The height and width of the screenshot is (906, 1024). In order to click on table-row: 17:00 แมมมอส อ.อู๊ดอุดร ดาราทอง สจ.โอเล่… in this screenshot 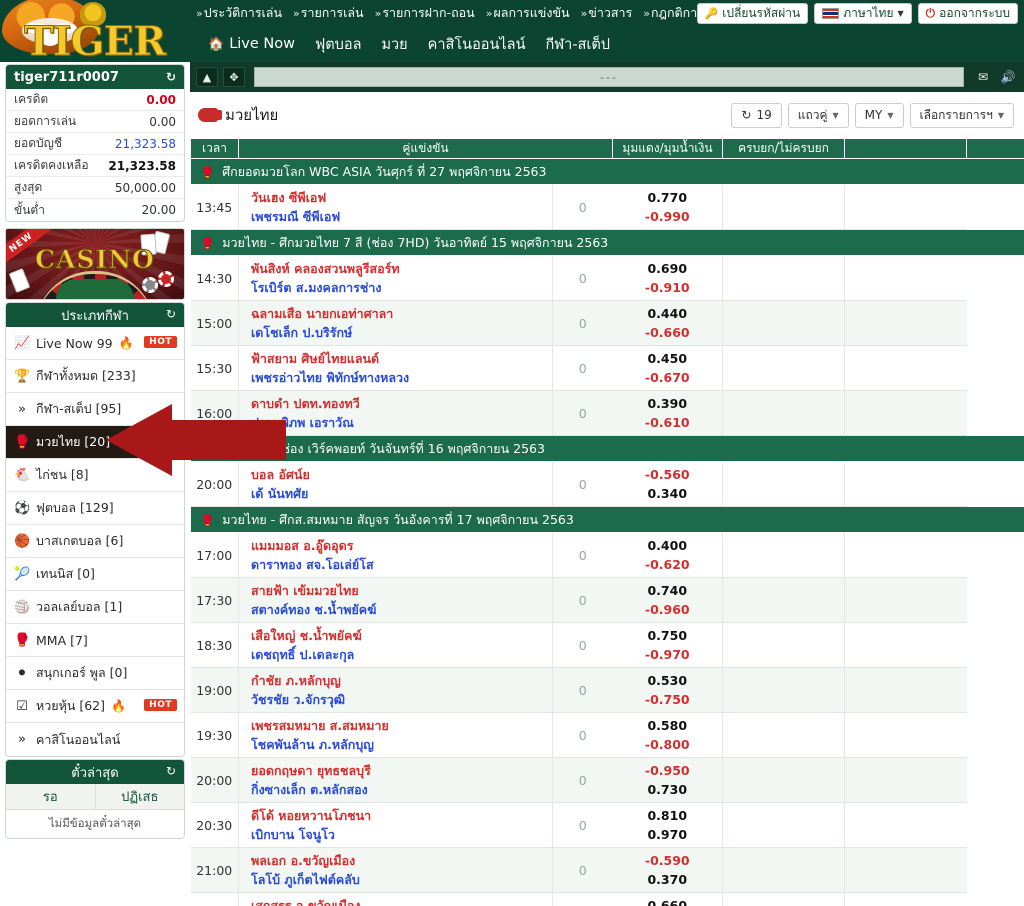, I will do `click(607, 555)`.